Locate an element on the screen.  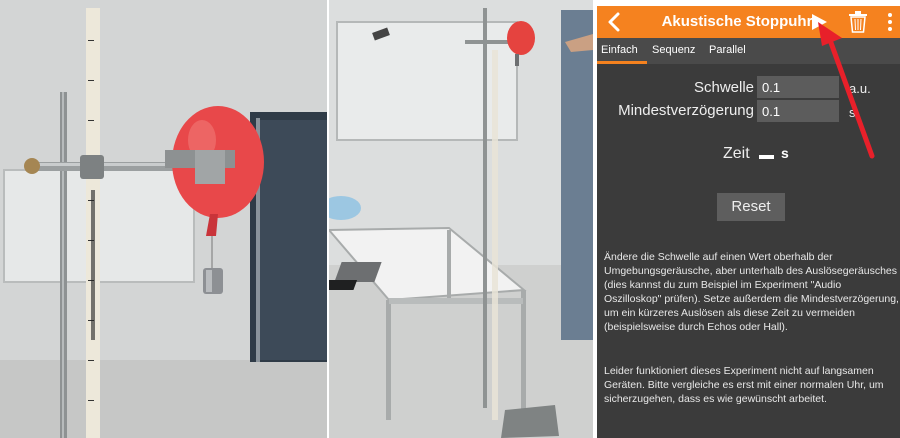
time-label: Zeit is located at coordinates (736, 153).